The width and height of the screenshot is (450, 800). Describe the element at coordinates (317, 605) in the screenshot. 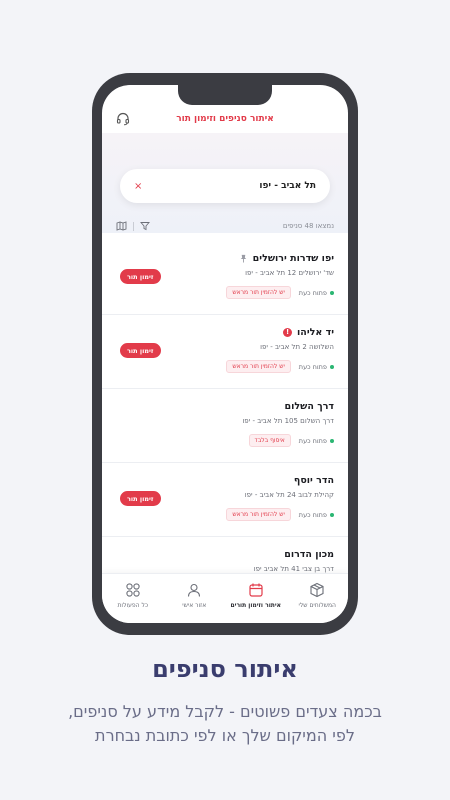

I see `tab-label: המשלוחים שלי` at that location.